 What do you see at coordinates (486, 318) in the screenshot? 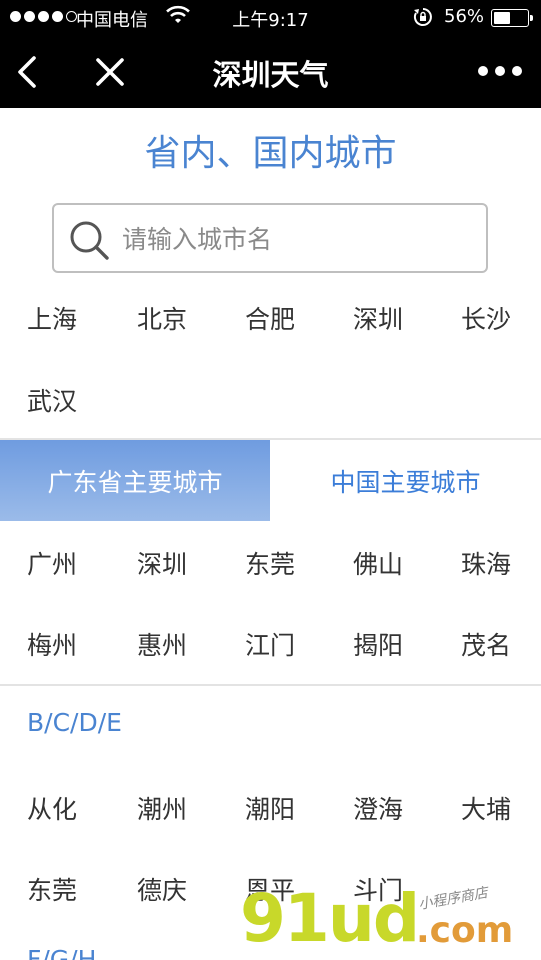
I see `city-item: 长沙` at bounding box center [486, 318].